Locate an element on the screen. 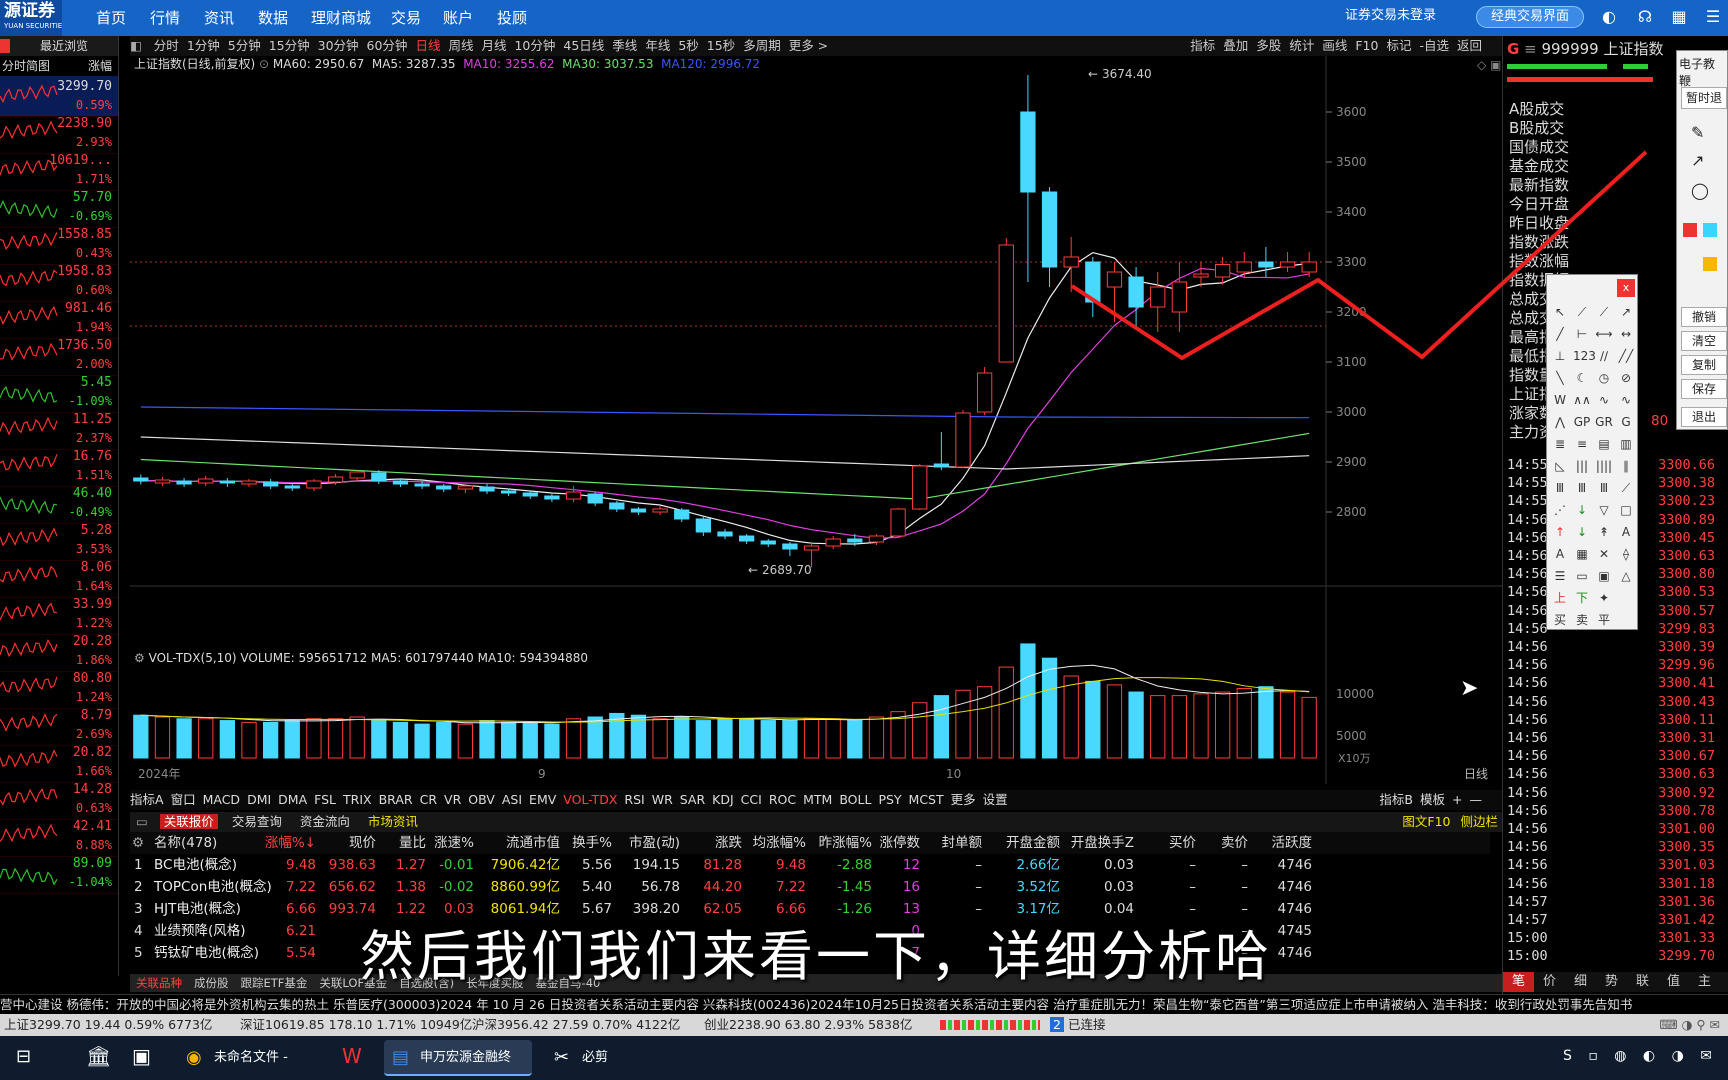 This screenshot has height=1080, width=1728. nav-news: 资讯 is located at coordinates (219, 18).